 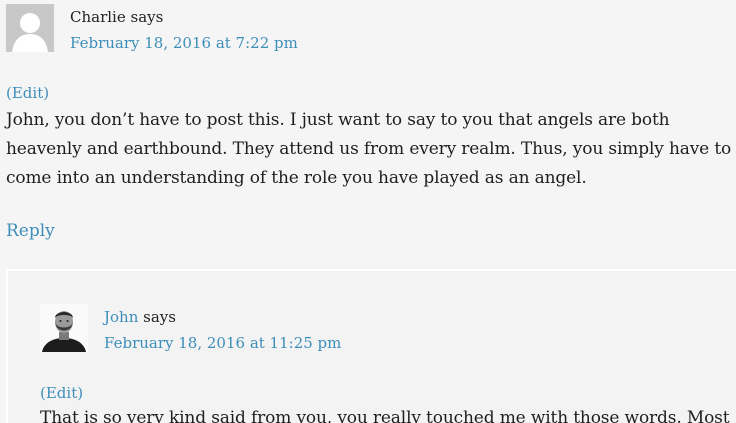 What do you see at coordinates (98, 17) in the screenshot?
I see `comment-author-name: Charlie` at bounding box center [98, 17].